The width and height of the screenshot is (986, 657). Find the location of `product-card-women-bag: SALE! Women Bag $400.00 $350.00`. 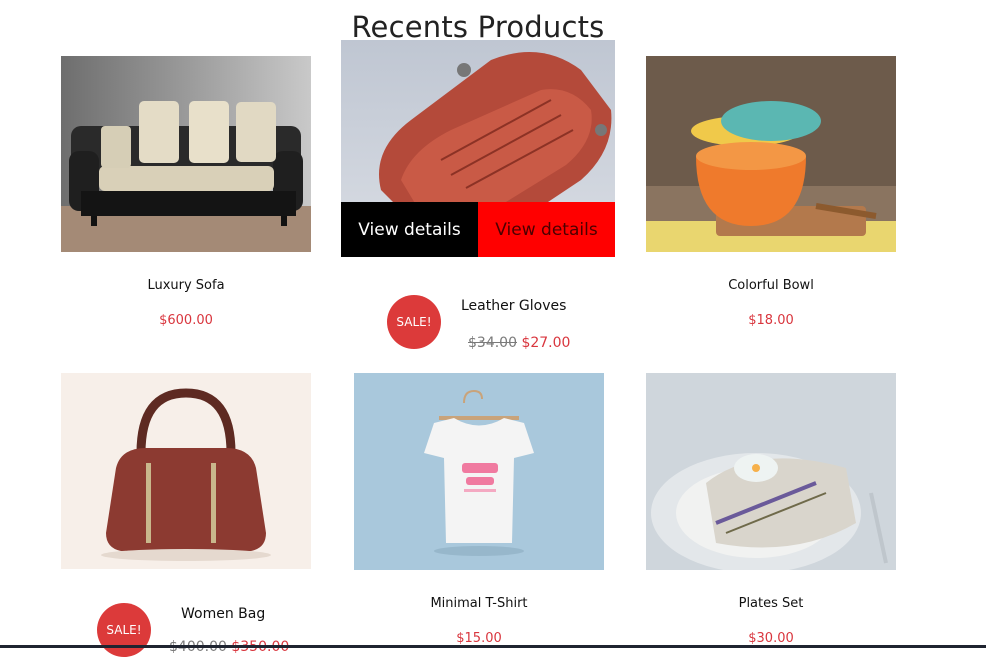

product-card-women-bag: SALE! Women Bag $400.00 $350.00 is located at coordinates (186, 515).